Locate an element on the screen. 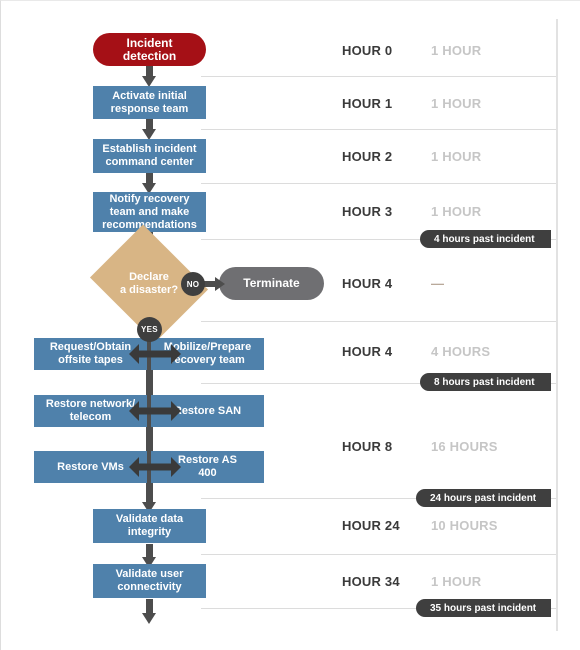 The image size is (580, 650). hour-label: HOUR 24 is located at coordinates (371, 525).